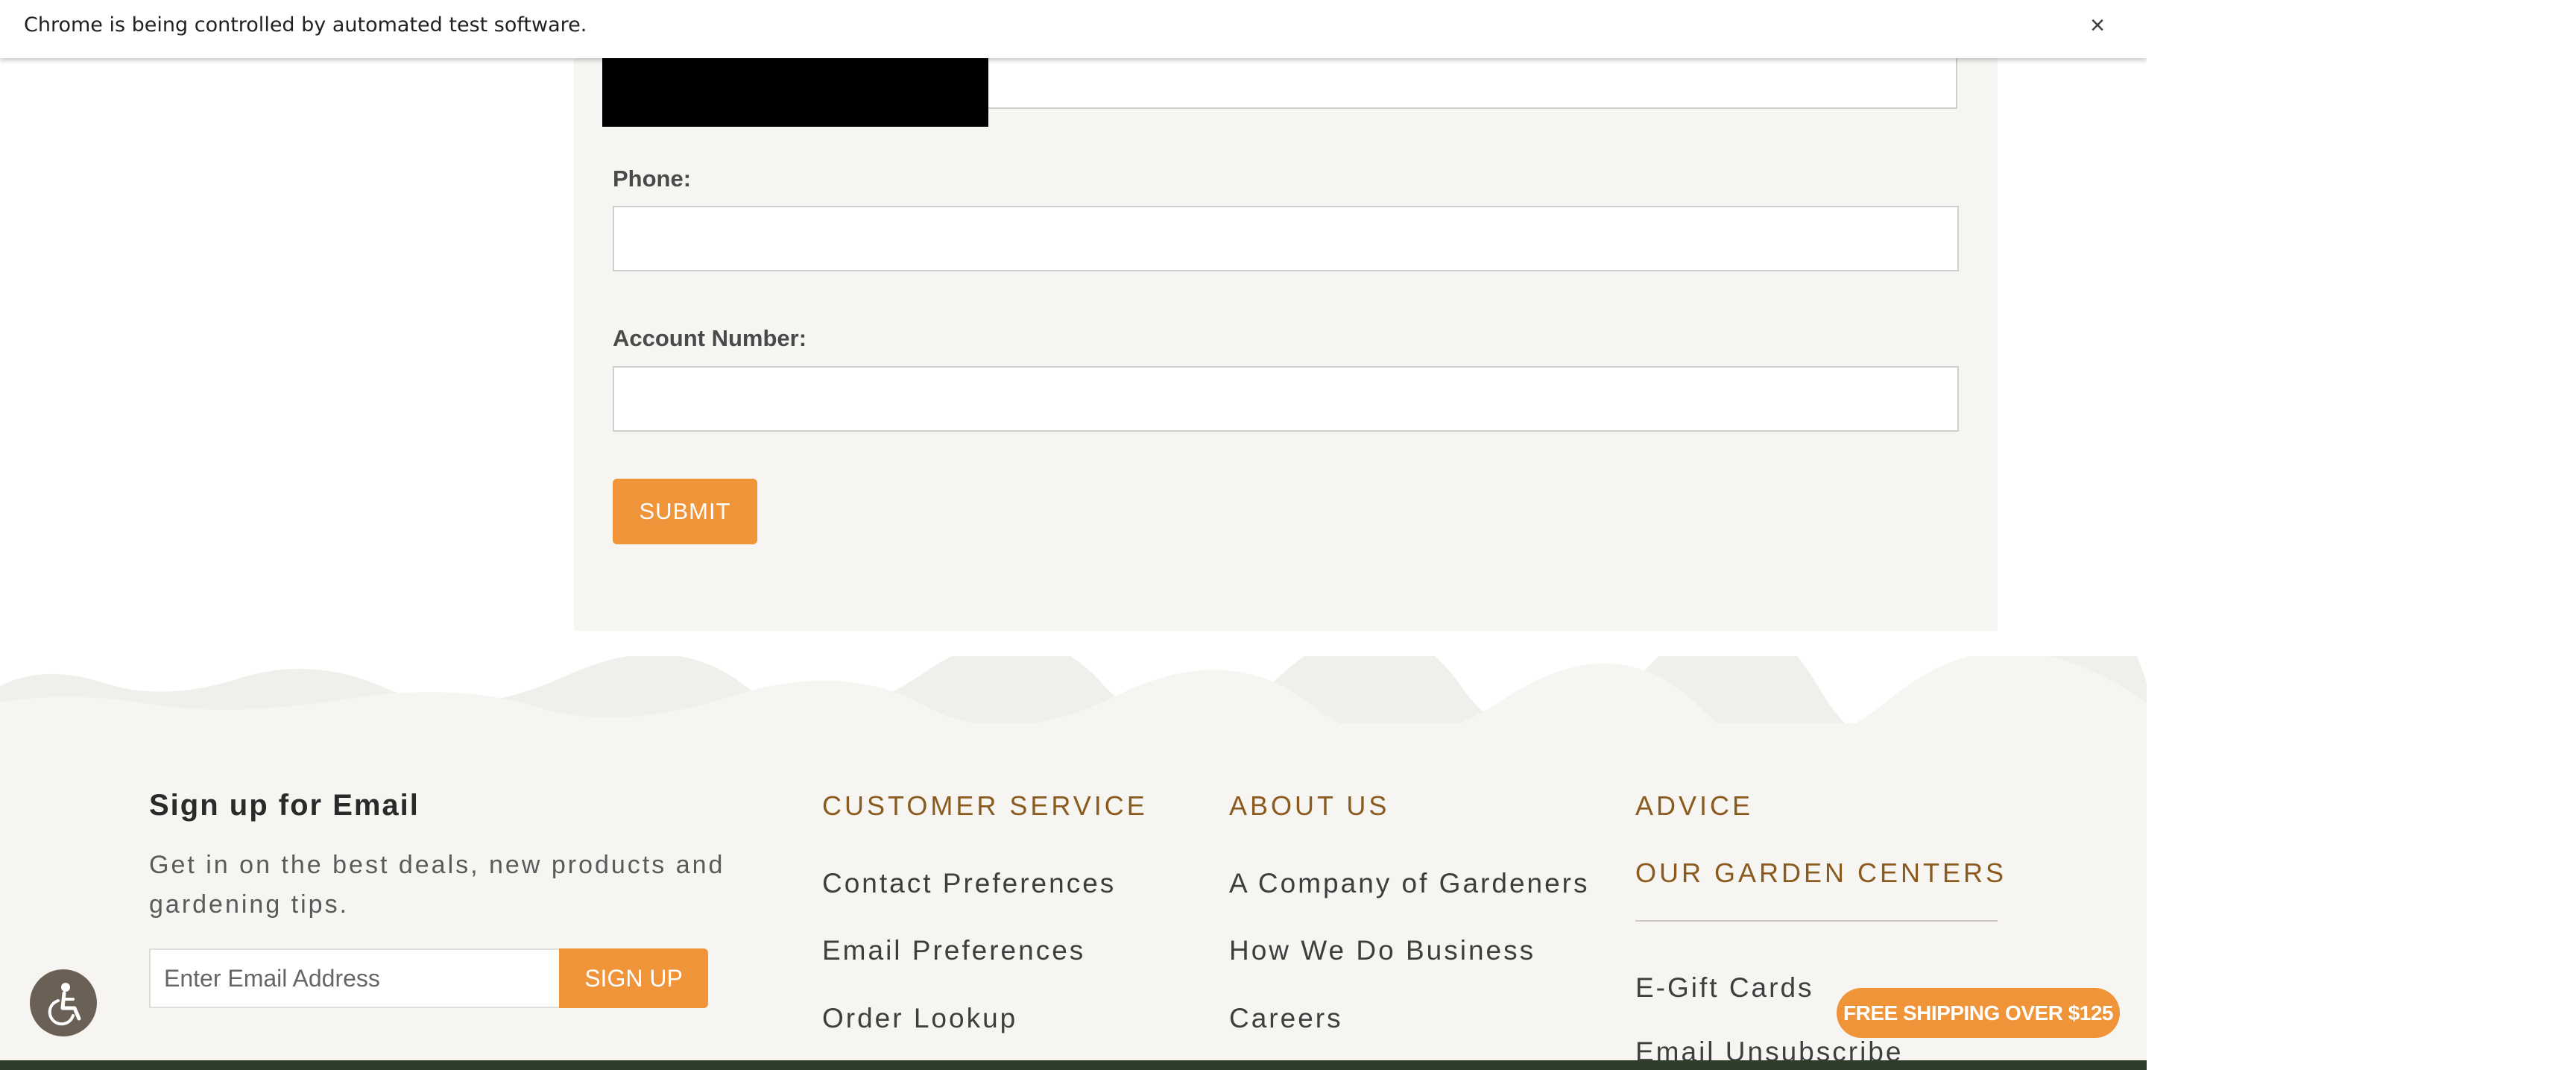 The width and height of the screenshot is (2576, 1070). Describe the element at coordinates (1286, 399) in the screenshot. I see `account-number-input` at that location.